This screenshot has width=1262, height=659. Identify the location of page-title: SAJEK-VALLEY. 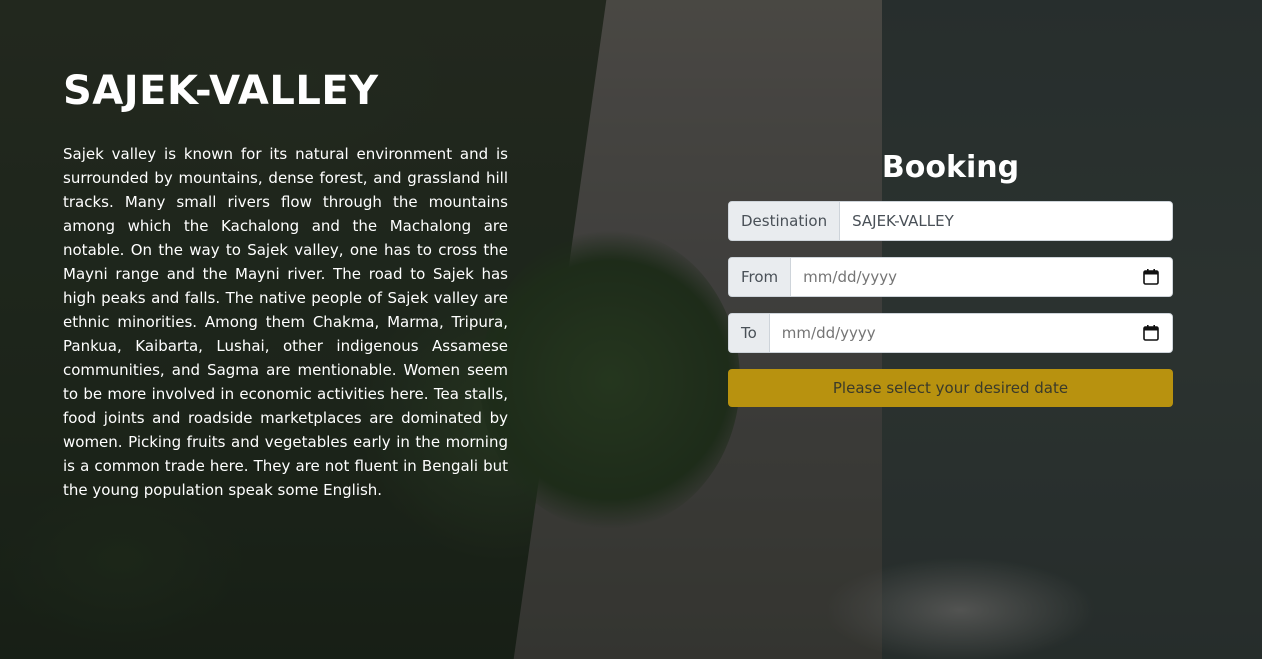
(221, 91).